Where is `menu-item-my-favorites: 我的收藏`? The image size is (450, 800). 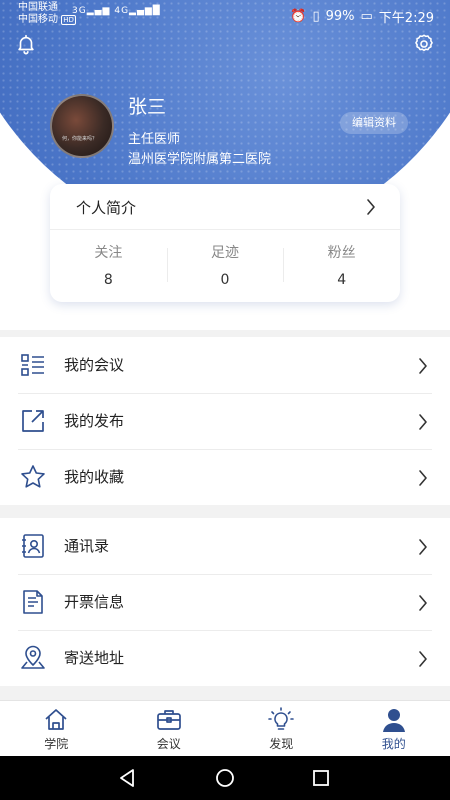
menu-item-my-favorites: 我的收藏 is located at coordinates (225, 477).